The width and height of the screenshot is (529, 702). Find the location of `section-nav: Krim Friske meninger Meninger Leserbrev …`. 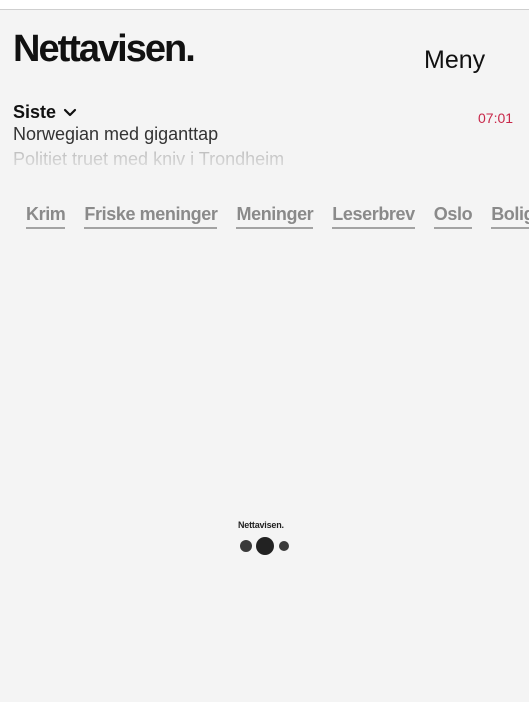

section-nav: Krim Friske meninger Meninger Leserbrev … is located at coordinates (277, 216).